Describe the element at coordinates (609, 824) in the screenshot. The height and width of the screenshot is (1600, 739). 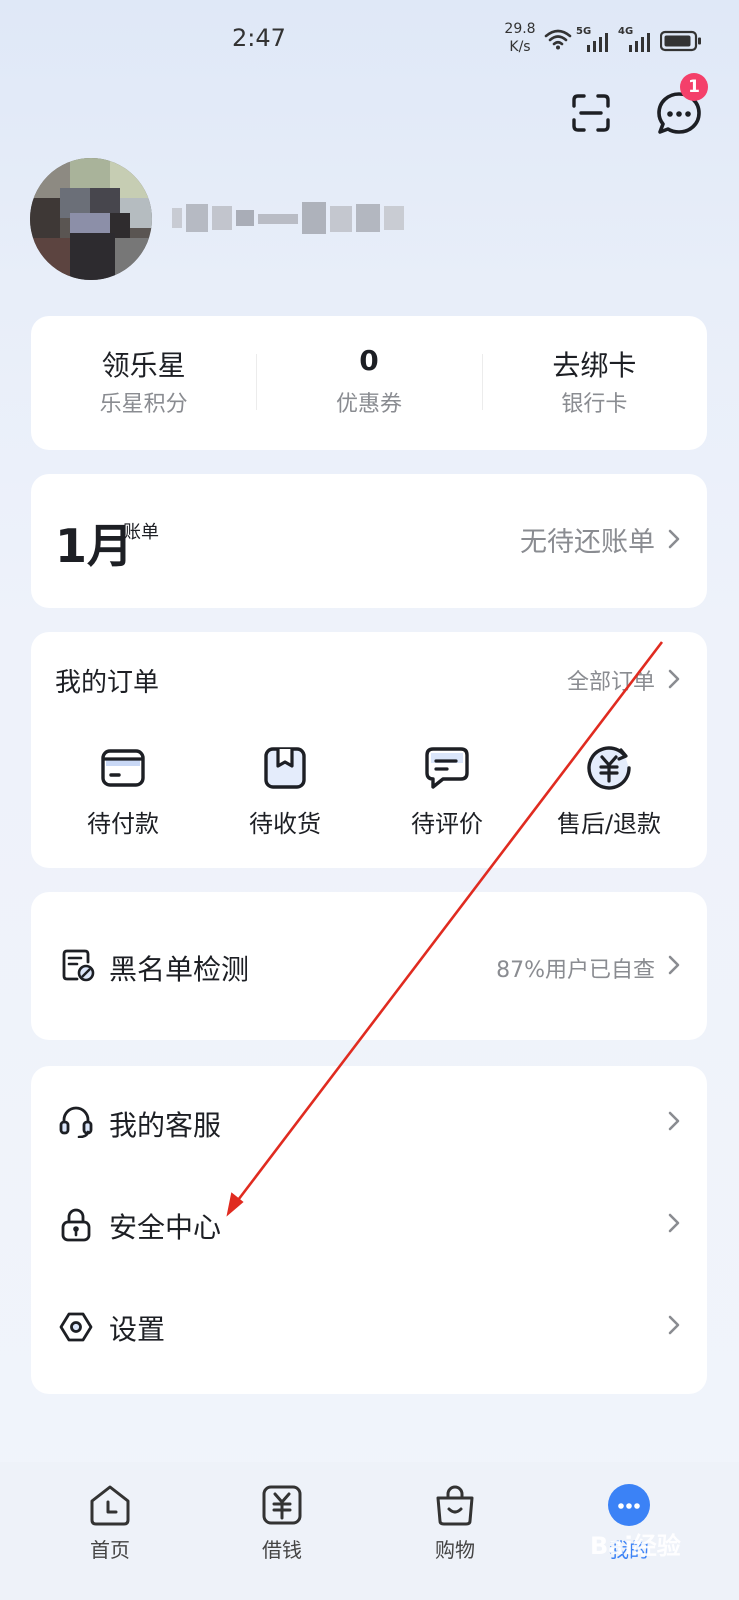
I see `order-label: 售后/退款` at that location.